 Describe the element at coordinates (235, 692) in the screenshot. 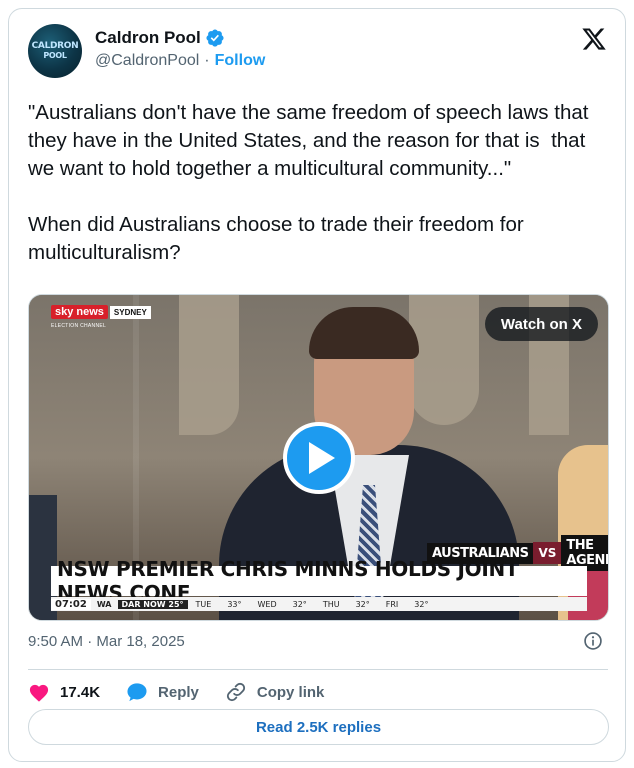

I see `link-icon` at that location.